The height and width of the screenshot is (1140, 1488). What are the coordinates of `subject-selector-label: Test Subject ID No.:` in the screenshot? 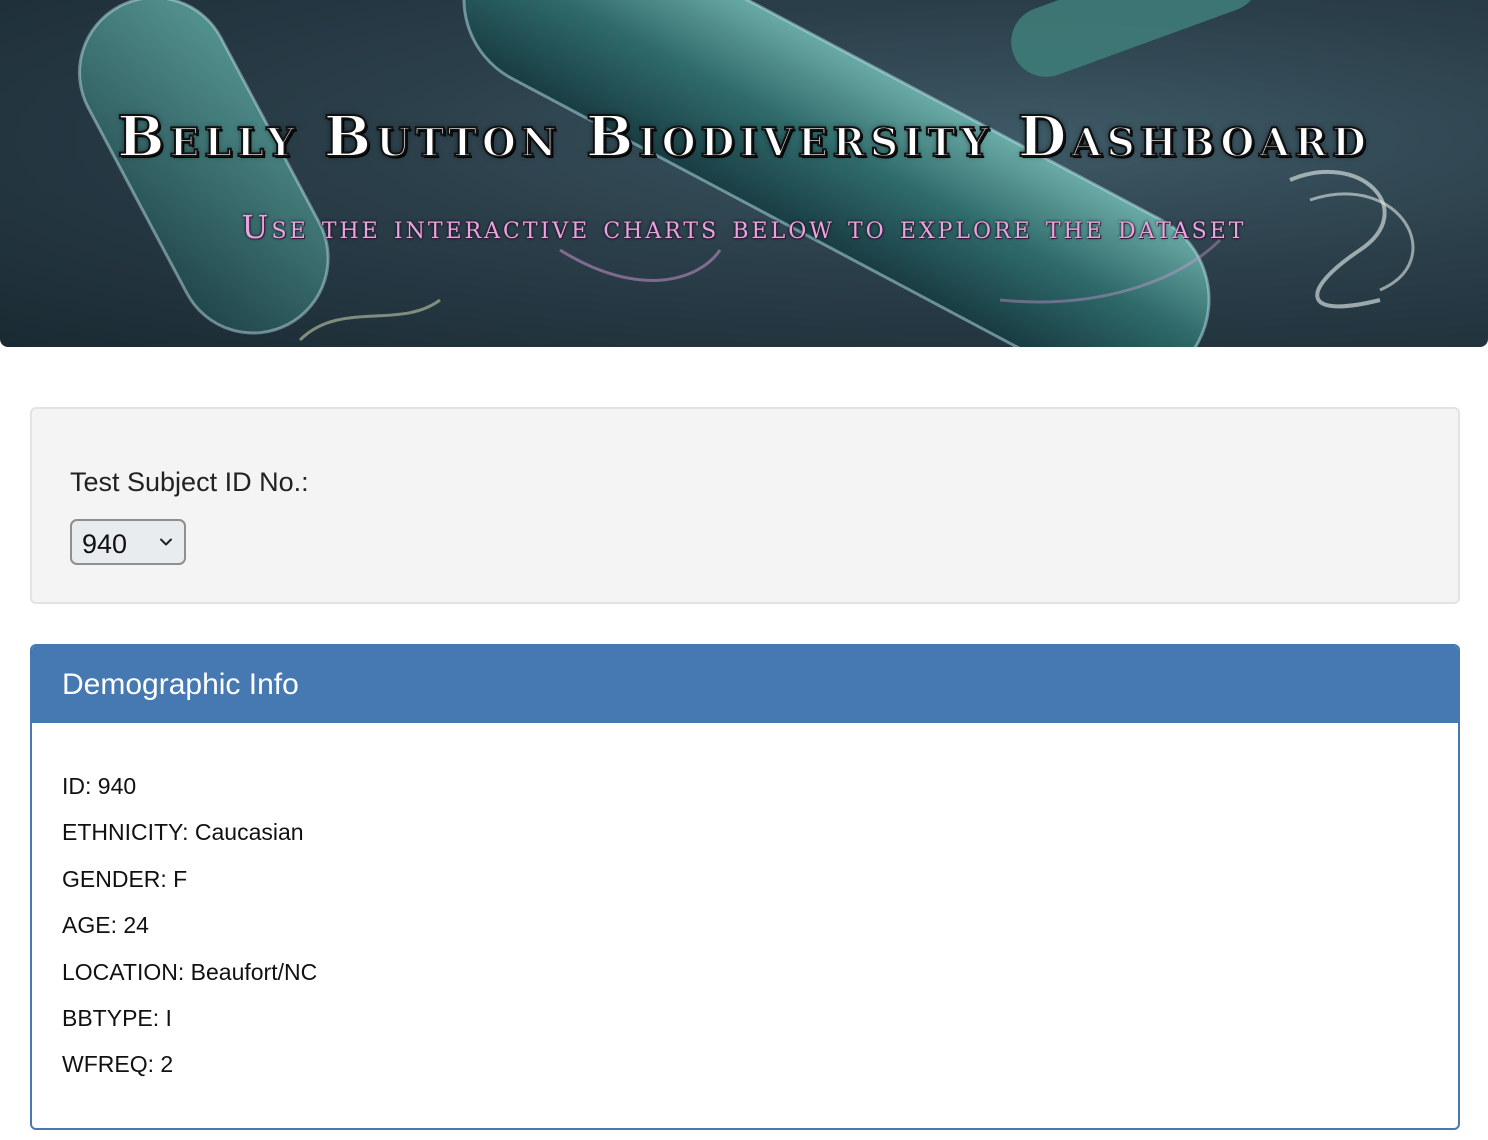 It's located at (189, 482).